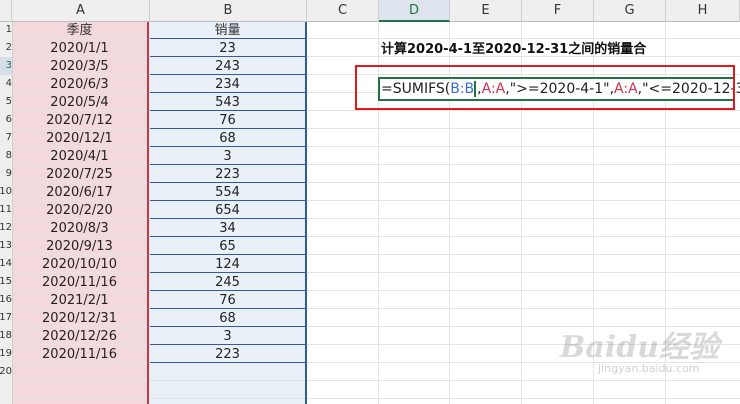  Describe the element at coordinates (79, 49) in the screenshot. I see `date-cell: 2020/1/1` at that location.